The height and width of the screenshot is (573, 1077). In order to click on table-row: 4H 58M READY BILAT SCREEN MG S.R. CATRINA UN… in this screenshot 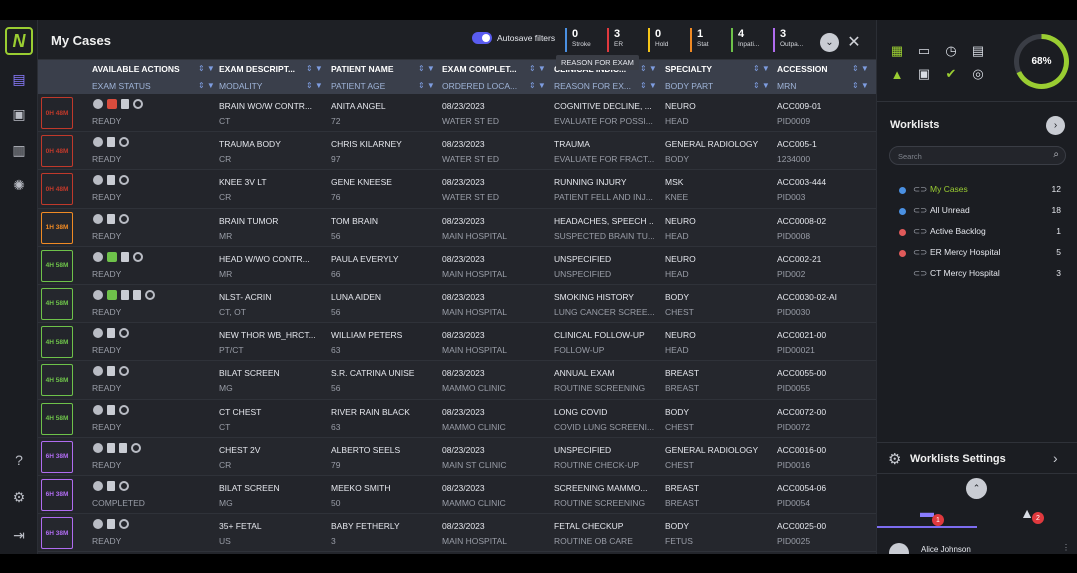, I will do `click(457, 380)`.